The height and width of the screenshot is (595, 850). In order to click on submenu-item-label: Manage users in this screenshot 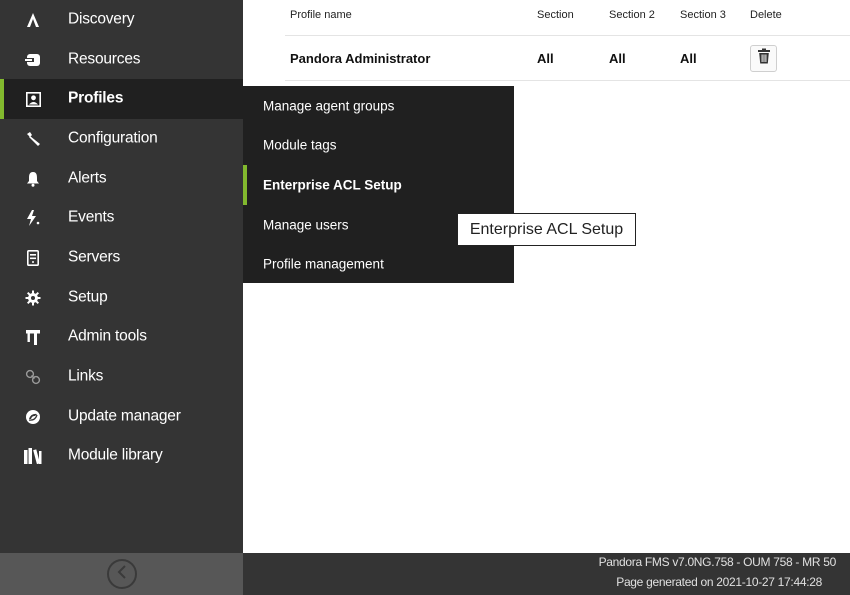, I will do `click(306, 225)`.